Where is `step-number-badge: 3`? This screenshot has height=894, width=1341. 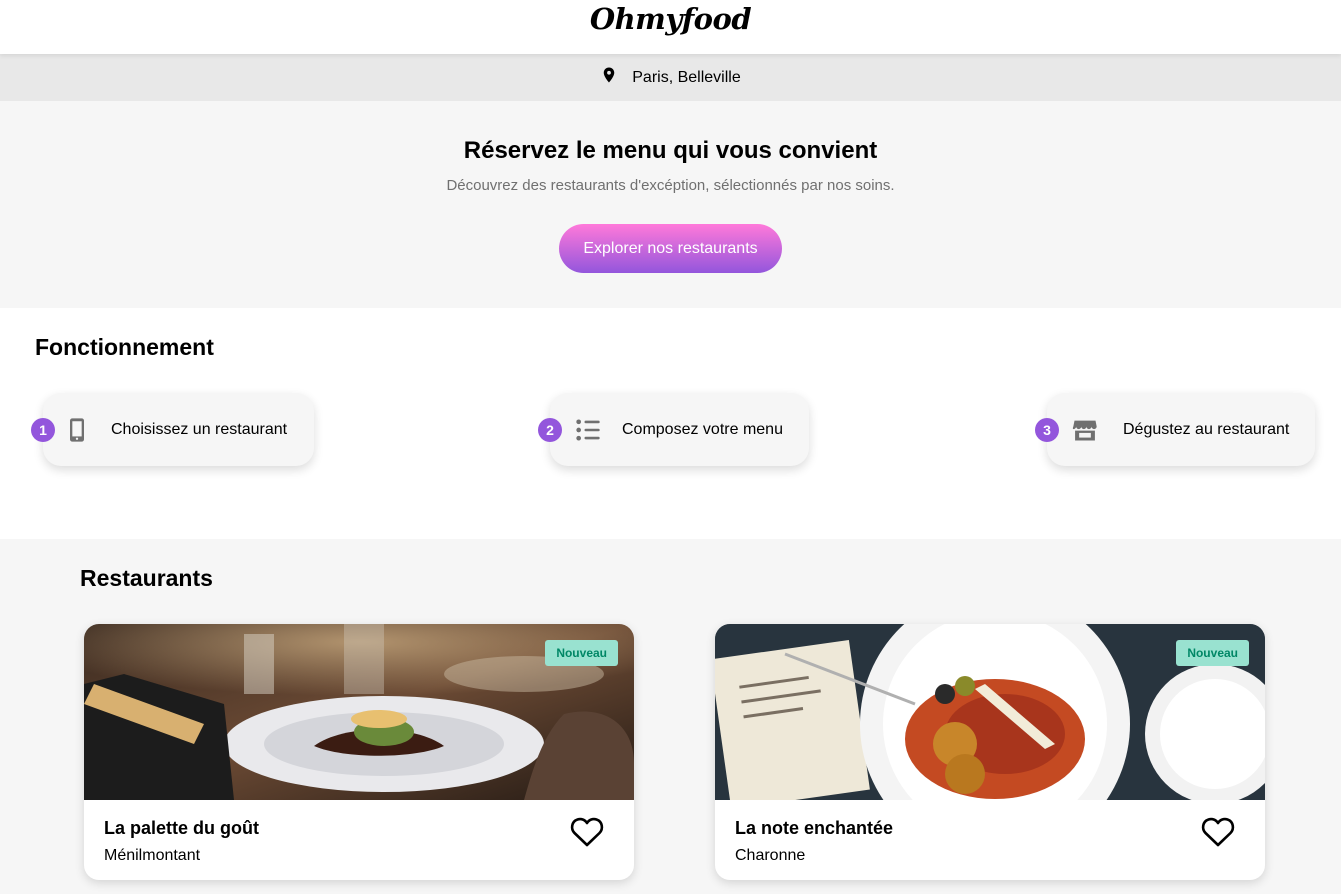 step-number-badge: 3 is located at coordinates (1047, 430).